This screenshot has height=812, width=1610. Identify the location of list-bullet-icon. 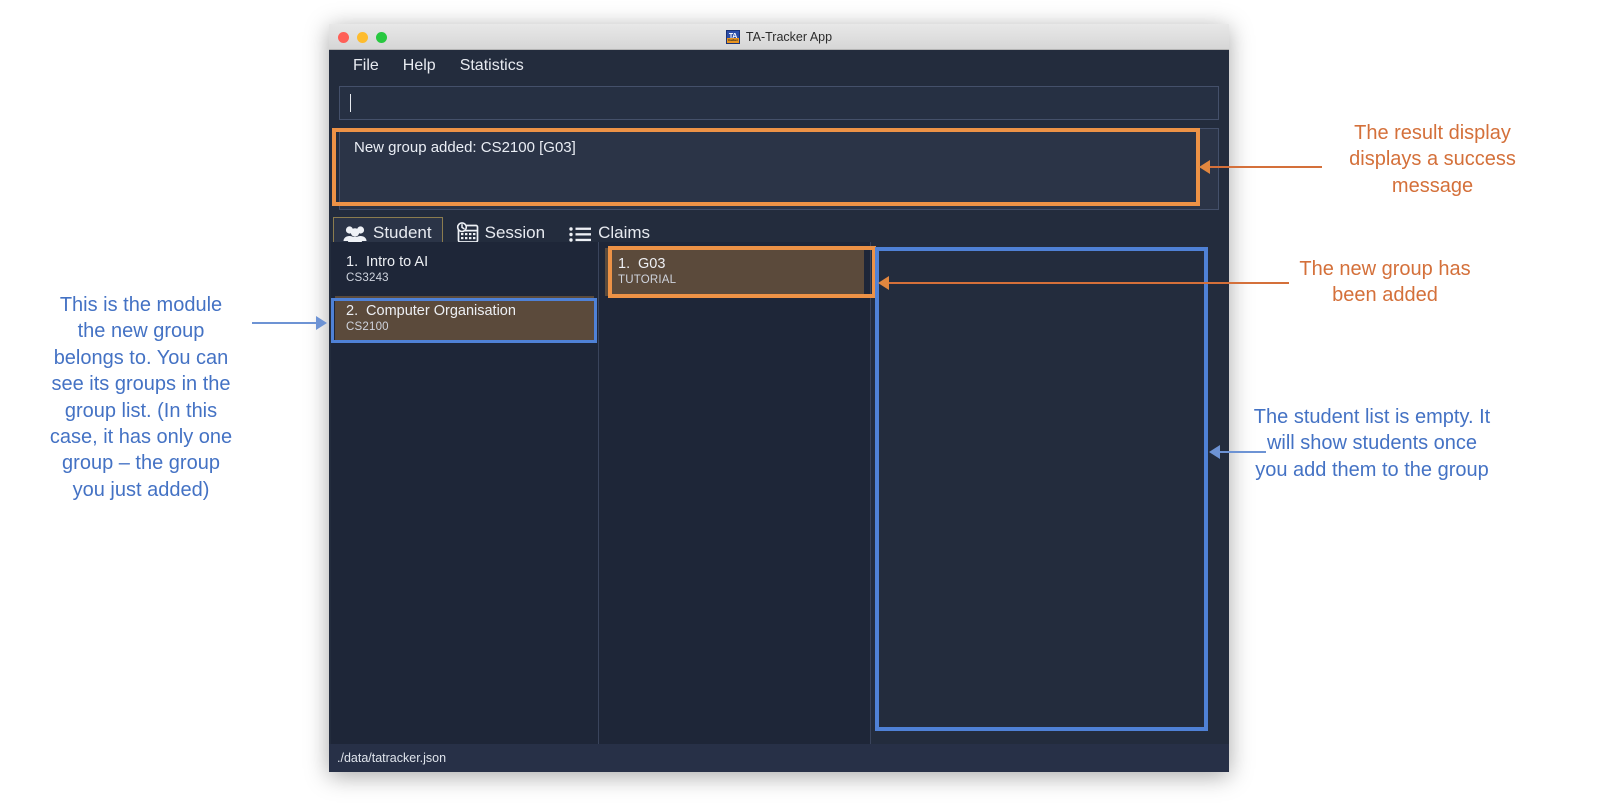
(580, 233).